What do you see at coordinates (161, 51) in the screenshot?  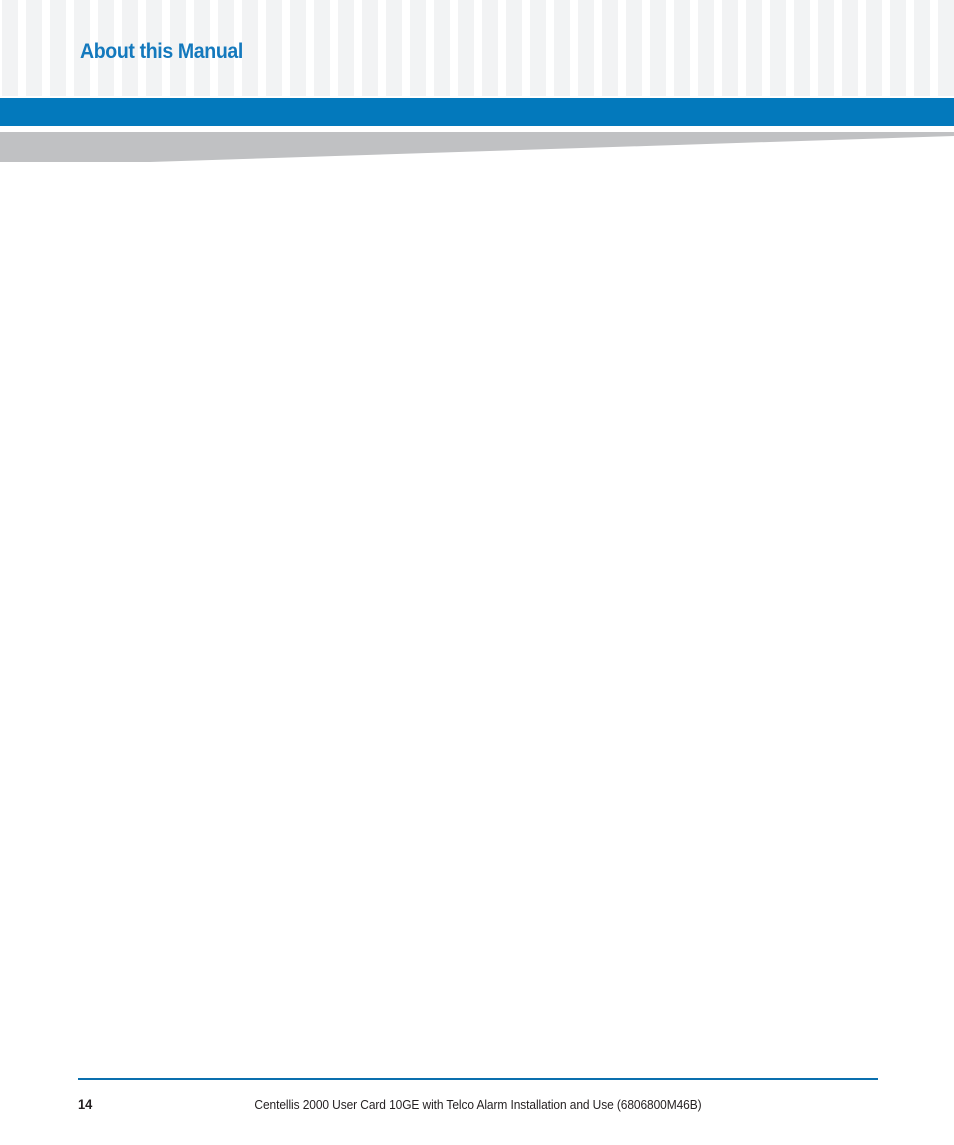 I see `page-title: About this Manual` at bounding box center [161, 51].